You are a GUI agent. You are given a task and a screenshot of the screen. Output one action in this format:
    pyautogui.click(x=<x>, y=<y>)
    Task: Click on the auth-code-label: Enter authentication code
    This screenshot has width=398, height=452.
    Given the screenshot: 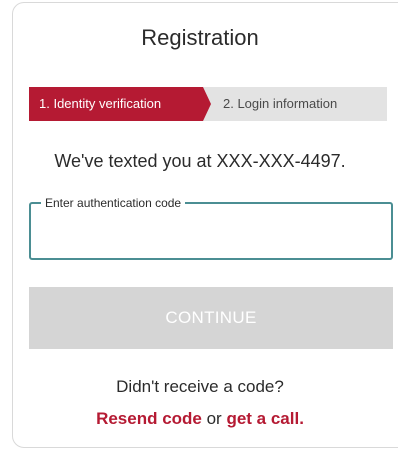 What is the action you would take?
    pyautogui.click(x=113, y=203)
    